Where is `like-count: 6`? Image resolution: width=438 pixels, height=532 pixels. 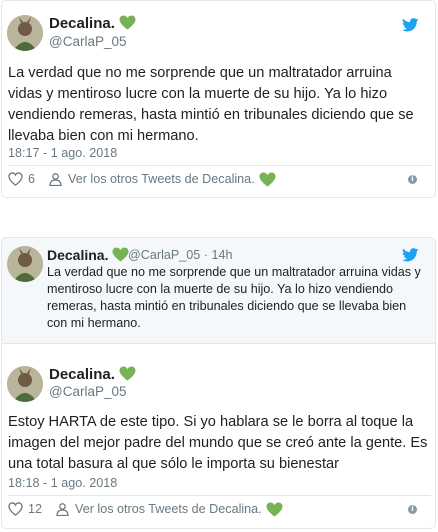
like-count: 6 is located at coordinates (32, 179).